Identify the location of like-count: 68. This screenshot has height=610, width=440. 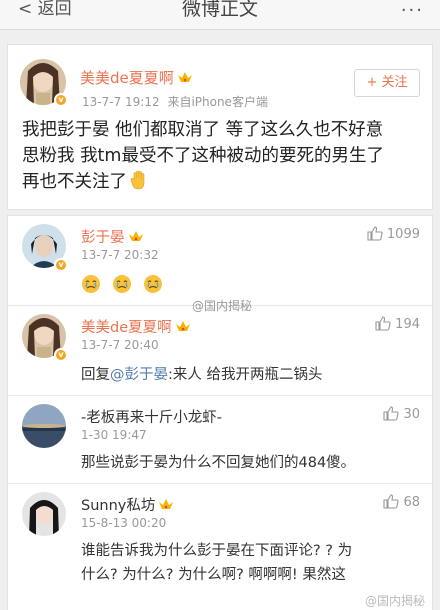
(411, 502).